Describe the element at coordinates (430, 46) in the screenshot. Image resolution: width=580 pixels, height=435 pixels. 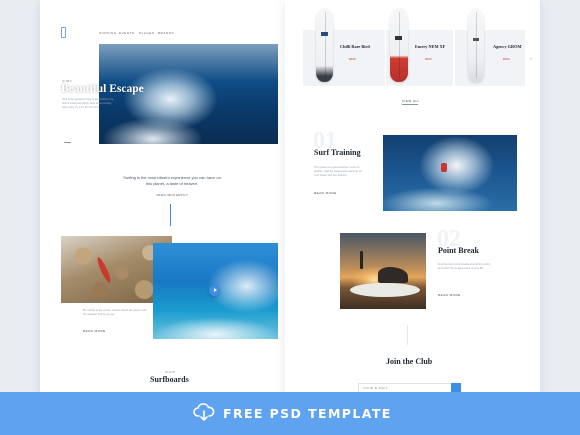
I see `board-2-name: Emery NEM XF` at that location.